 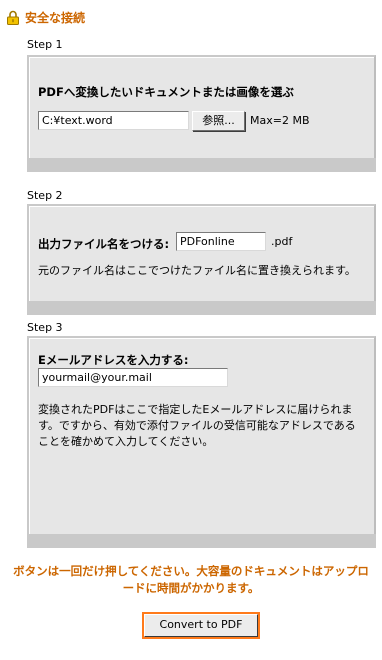 What do you see at coordinates (221, 241) in the screenshot?
I see `output-filename-input: PDFonline` at bounding box center [221, 241].